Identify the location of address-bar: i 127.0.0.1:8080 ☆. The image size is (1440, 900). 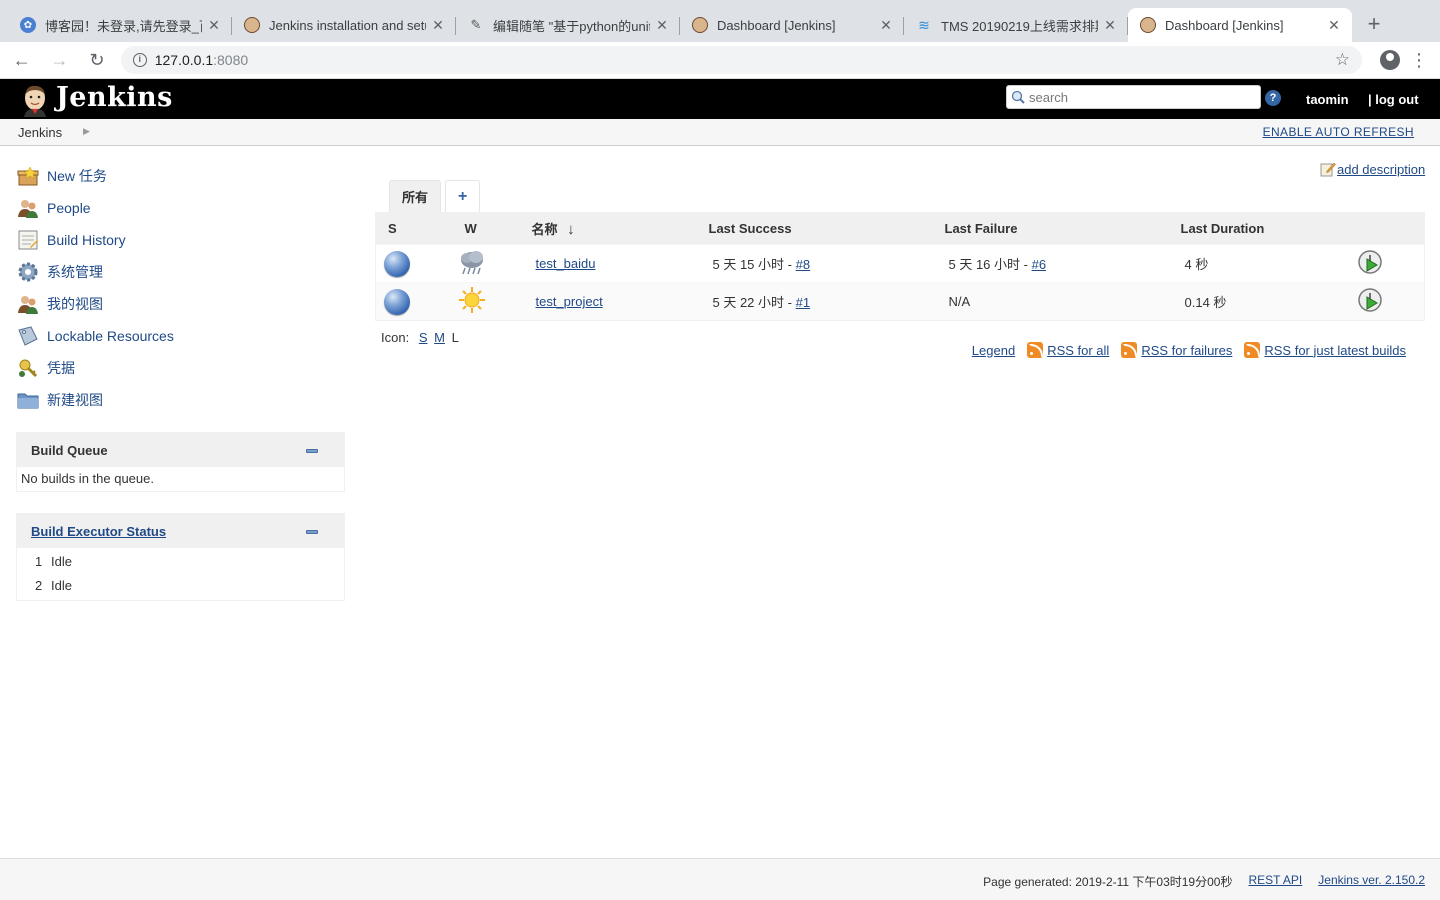
(741, 60).